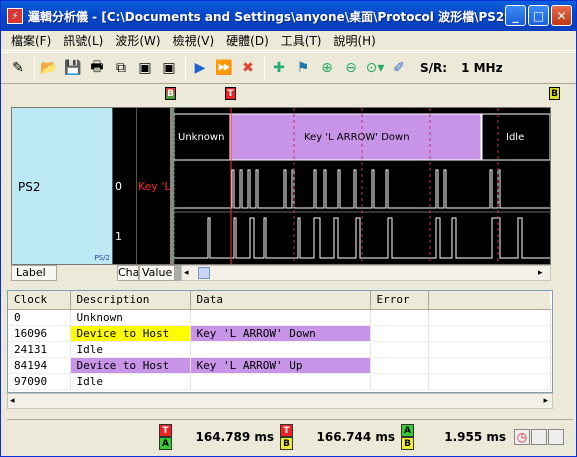 The image size is (577, 457). Describe the element at coordinates (102, 258) in the screenshot. I see `channel-tag: PS/2` at that location.